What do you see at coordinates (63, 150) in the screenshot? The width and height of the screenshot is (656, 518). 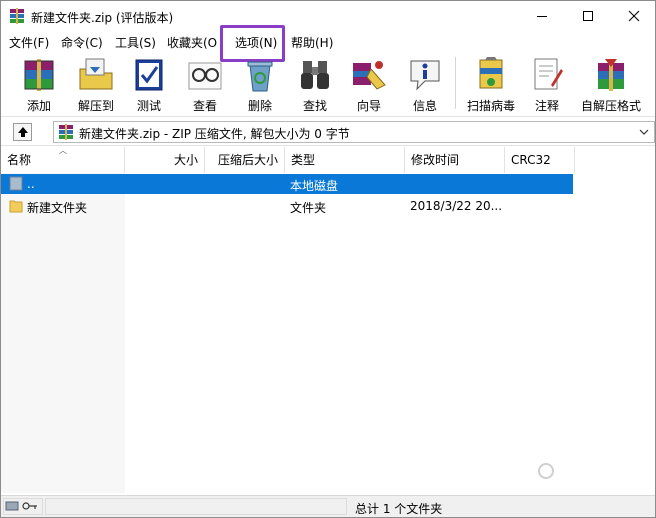 I see `sort-ascending-icon: ︿` at bounding box center [63, 150].